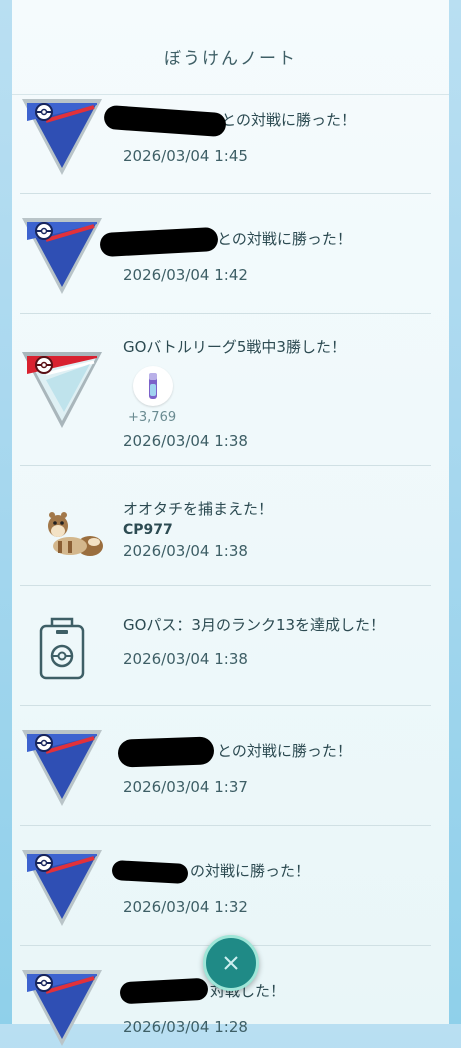  I want to click on list-item: GOパス：3月のランク13を達成した！ 2026/03/04 1:38, so click(230, 646).